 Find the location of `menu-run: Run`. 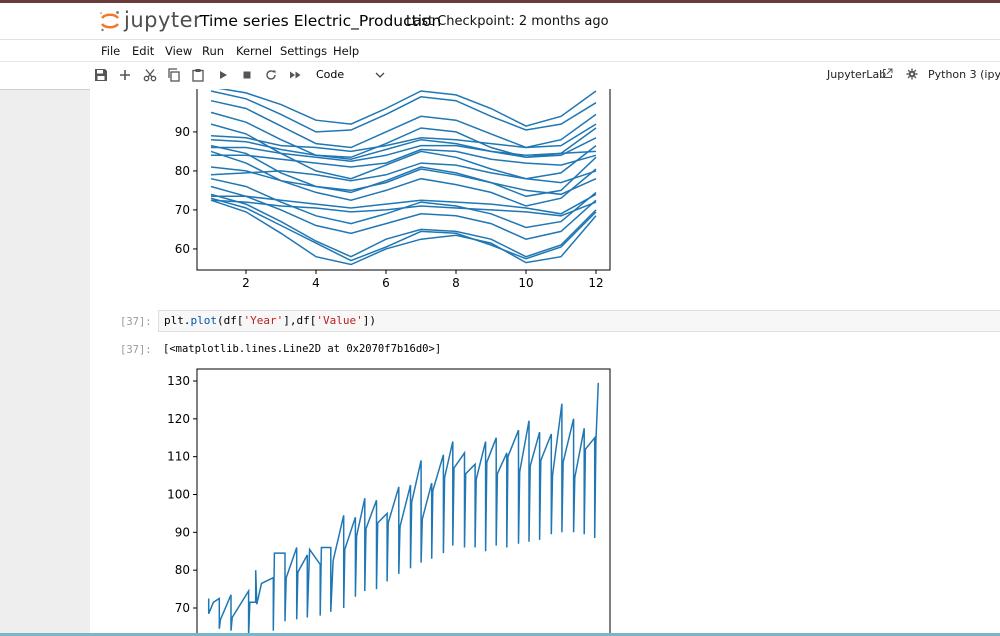

menu-run: Run is located at coordinates (213, 51).